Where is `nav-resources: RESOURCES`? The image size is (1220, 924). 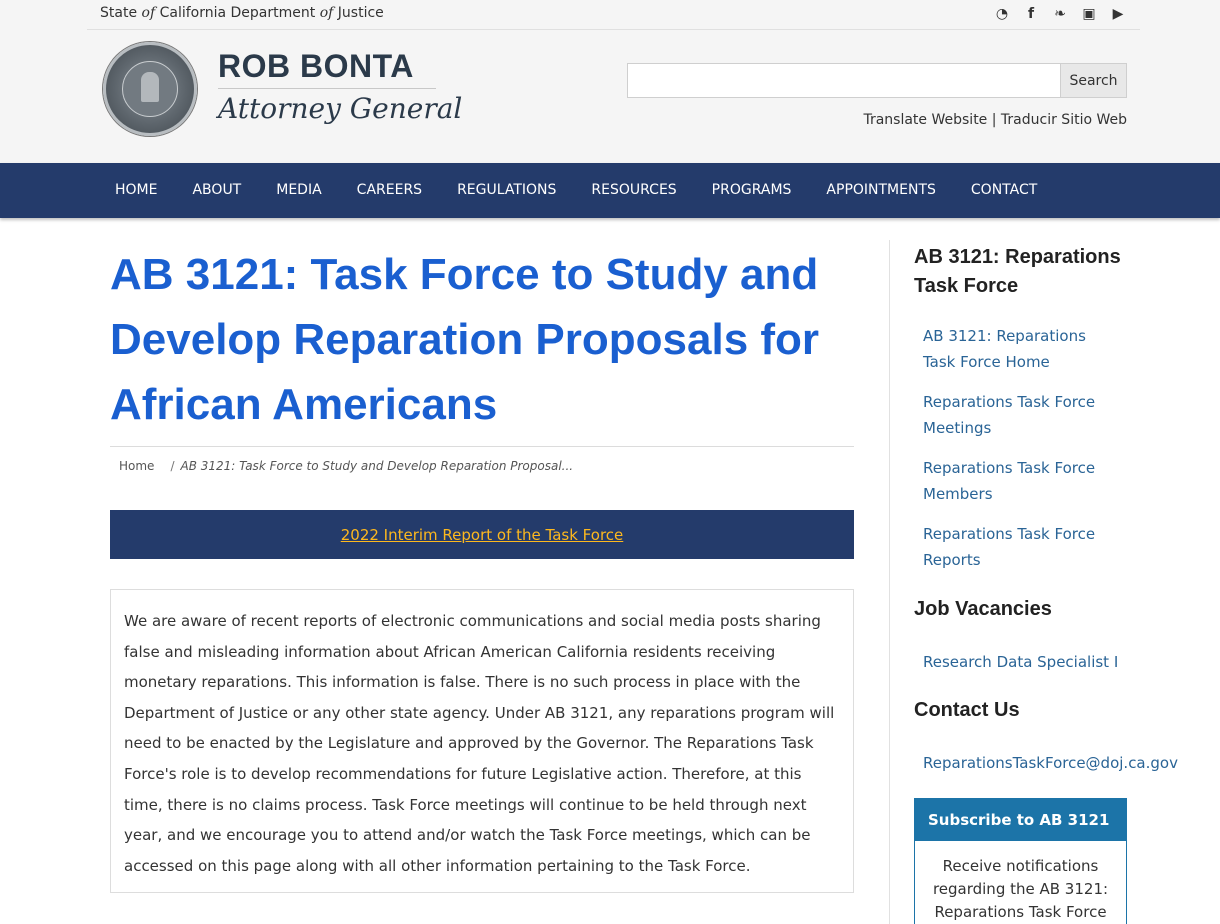
nav-resources: RESOURCES is located at coordinates (634, 190).